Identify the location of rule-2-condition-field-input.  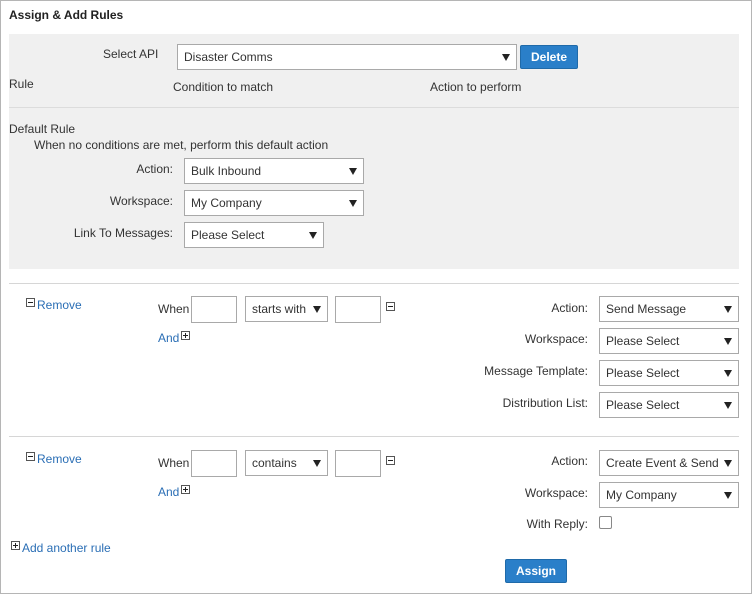
(214, 463).